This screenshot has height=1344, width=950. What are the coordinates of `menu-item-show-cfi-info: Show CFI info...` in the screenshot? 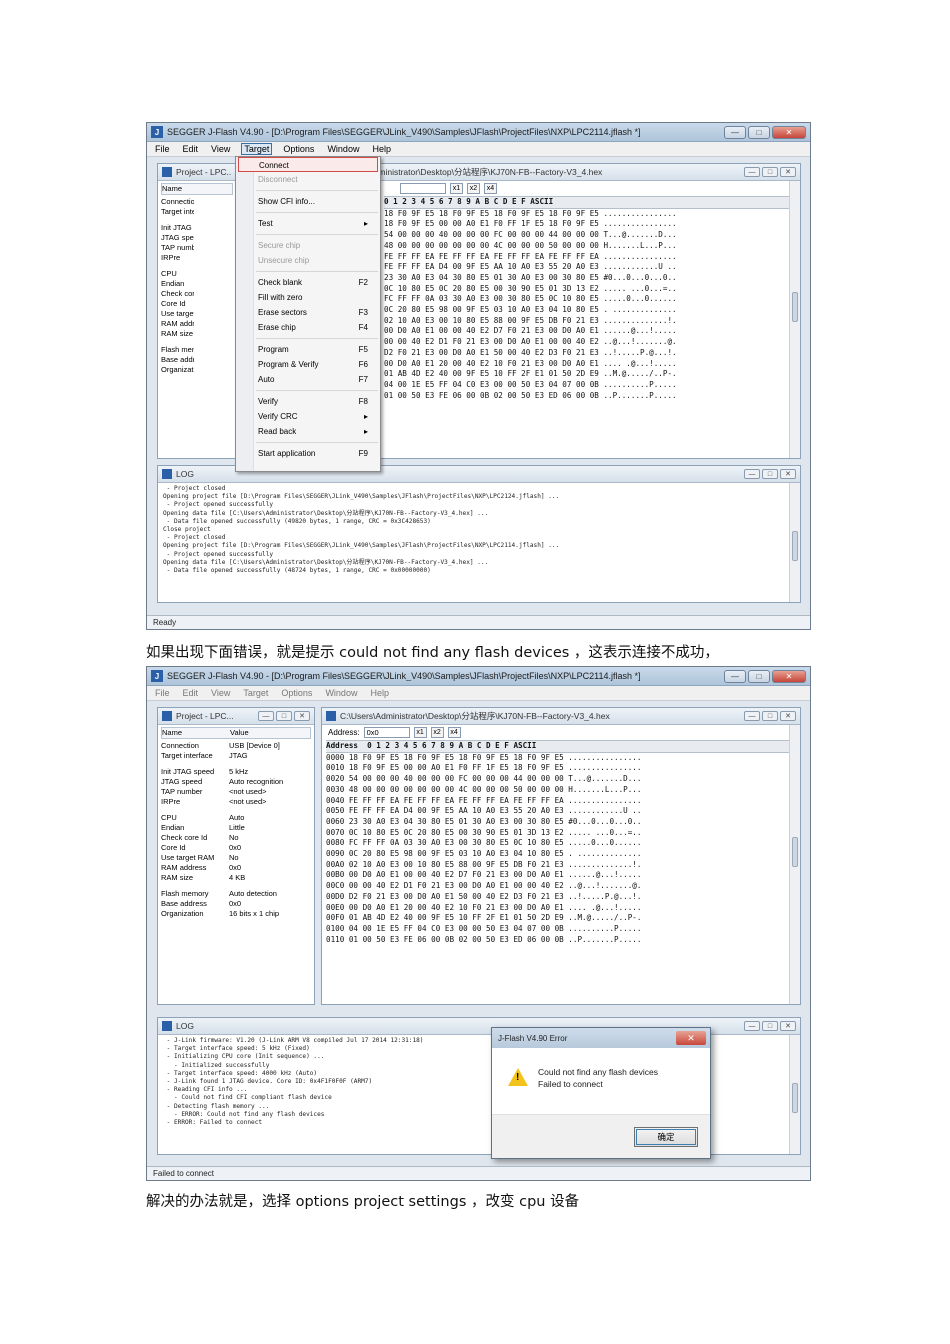 It's located at (308, 201).